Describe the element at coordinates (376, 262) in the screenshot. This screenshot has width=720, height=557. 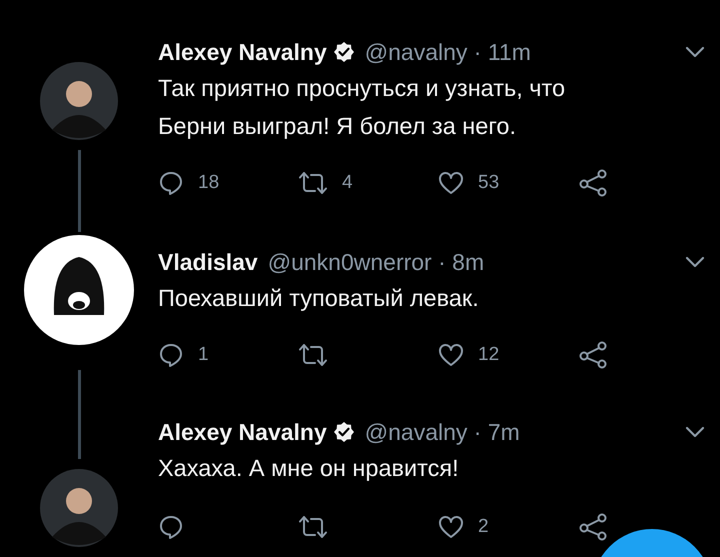
I see `handle-and-time: @unkn0wnerror · 8m` at that location.